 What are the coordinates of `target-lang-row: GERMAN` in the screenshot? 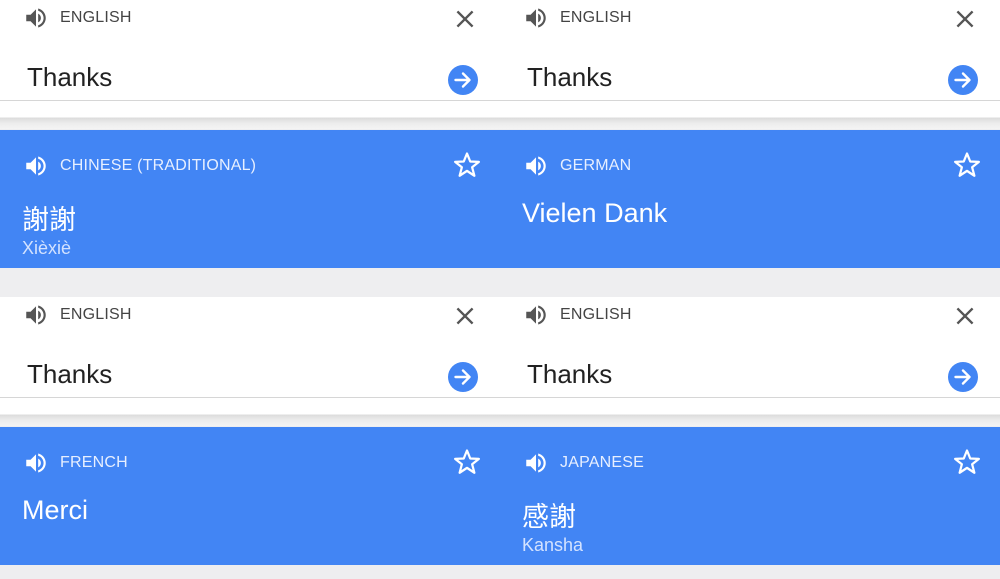 It's located at (576, 166).